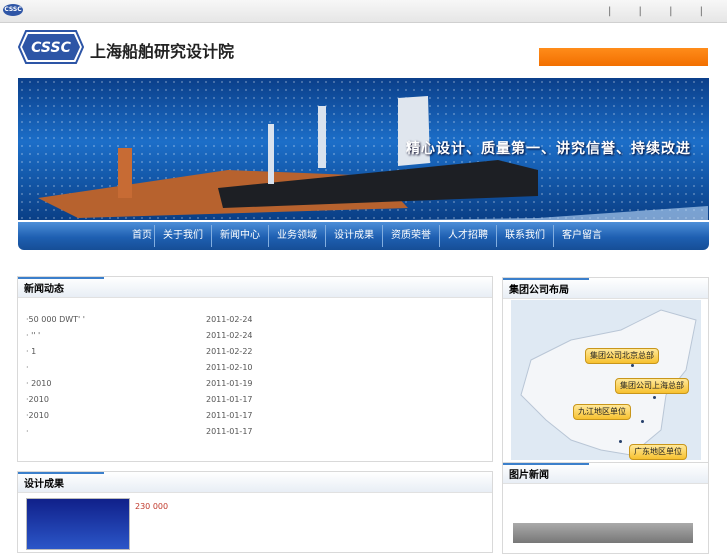 This screenshot has height=554, width=727. What do you see at coordinates (151, 506) in the screenshot?
I see `product-text: 230 000` at bounding box center [151, 506].